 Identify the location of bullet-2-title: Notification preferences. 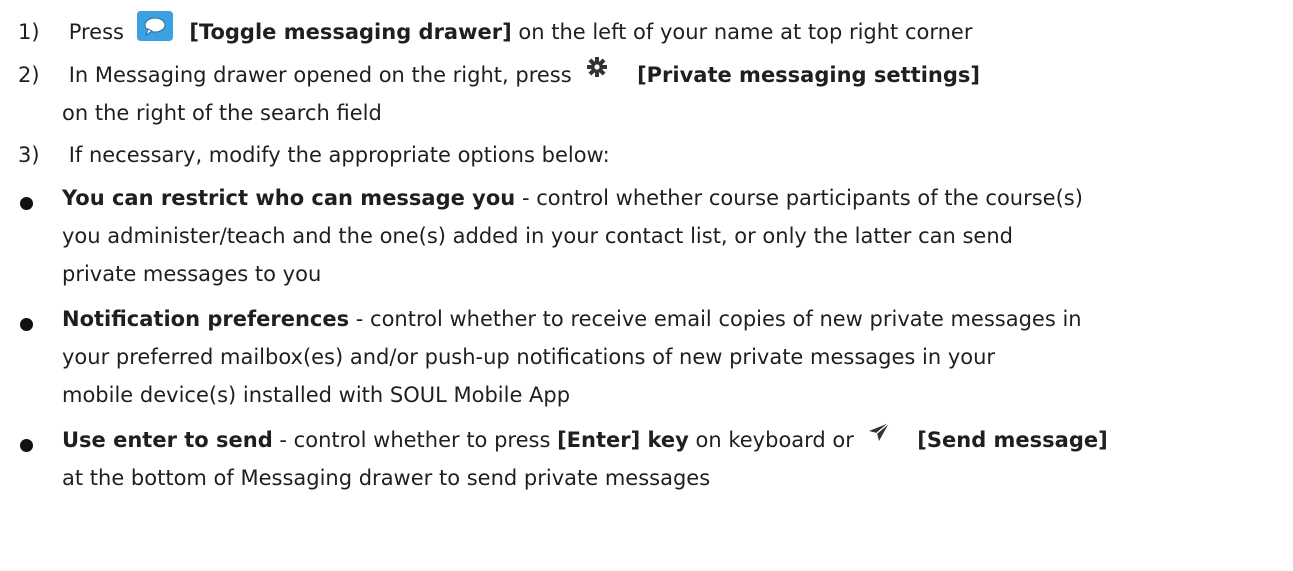
(206, 319).